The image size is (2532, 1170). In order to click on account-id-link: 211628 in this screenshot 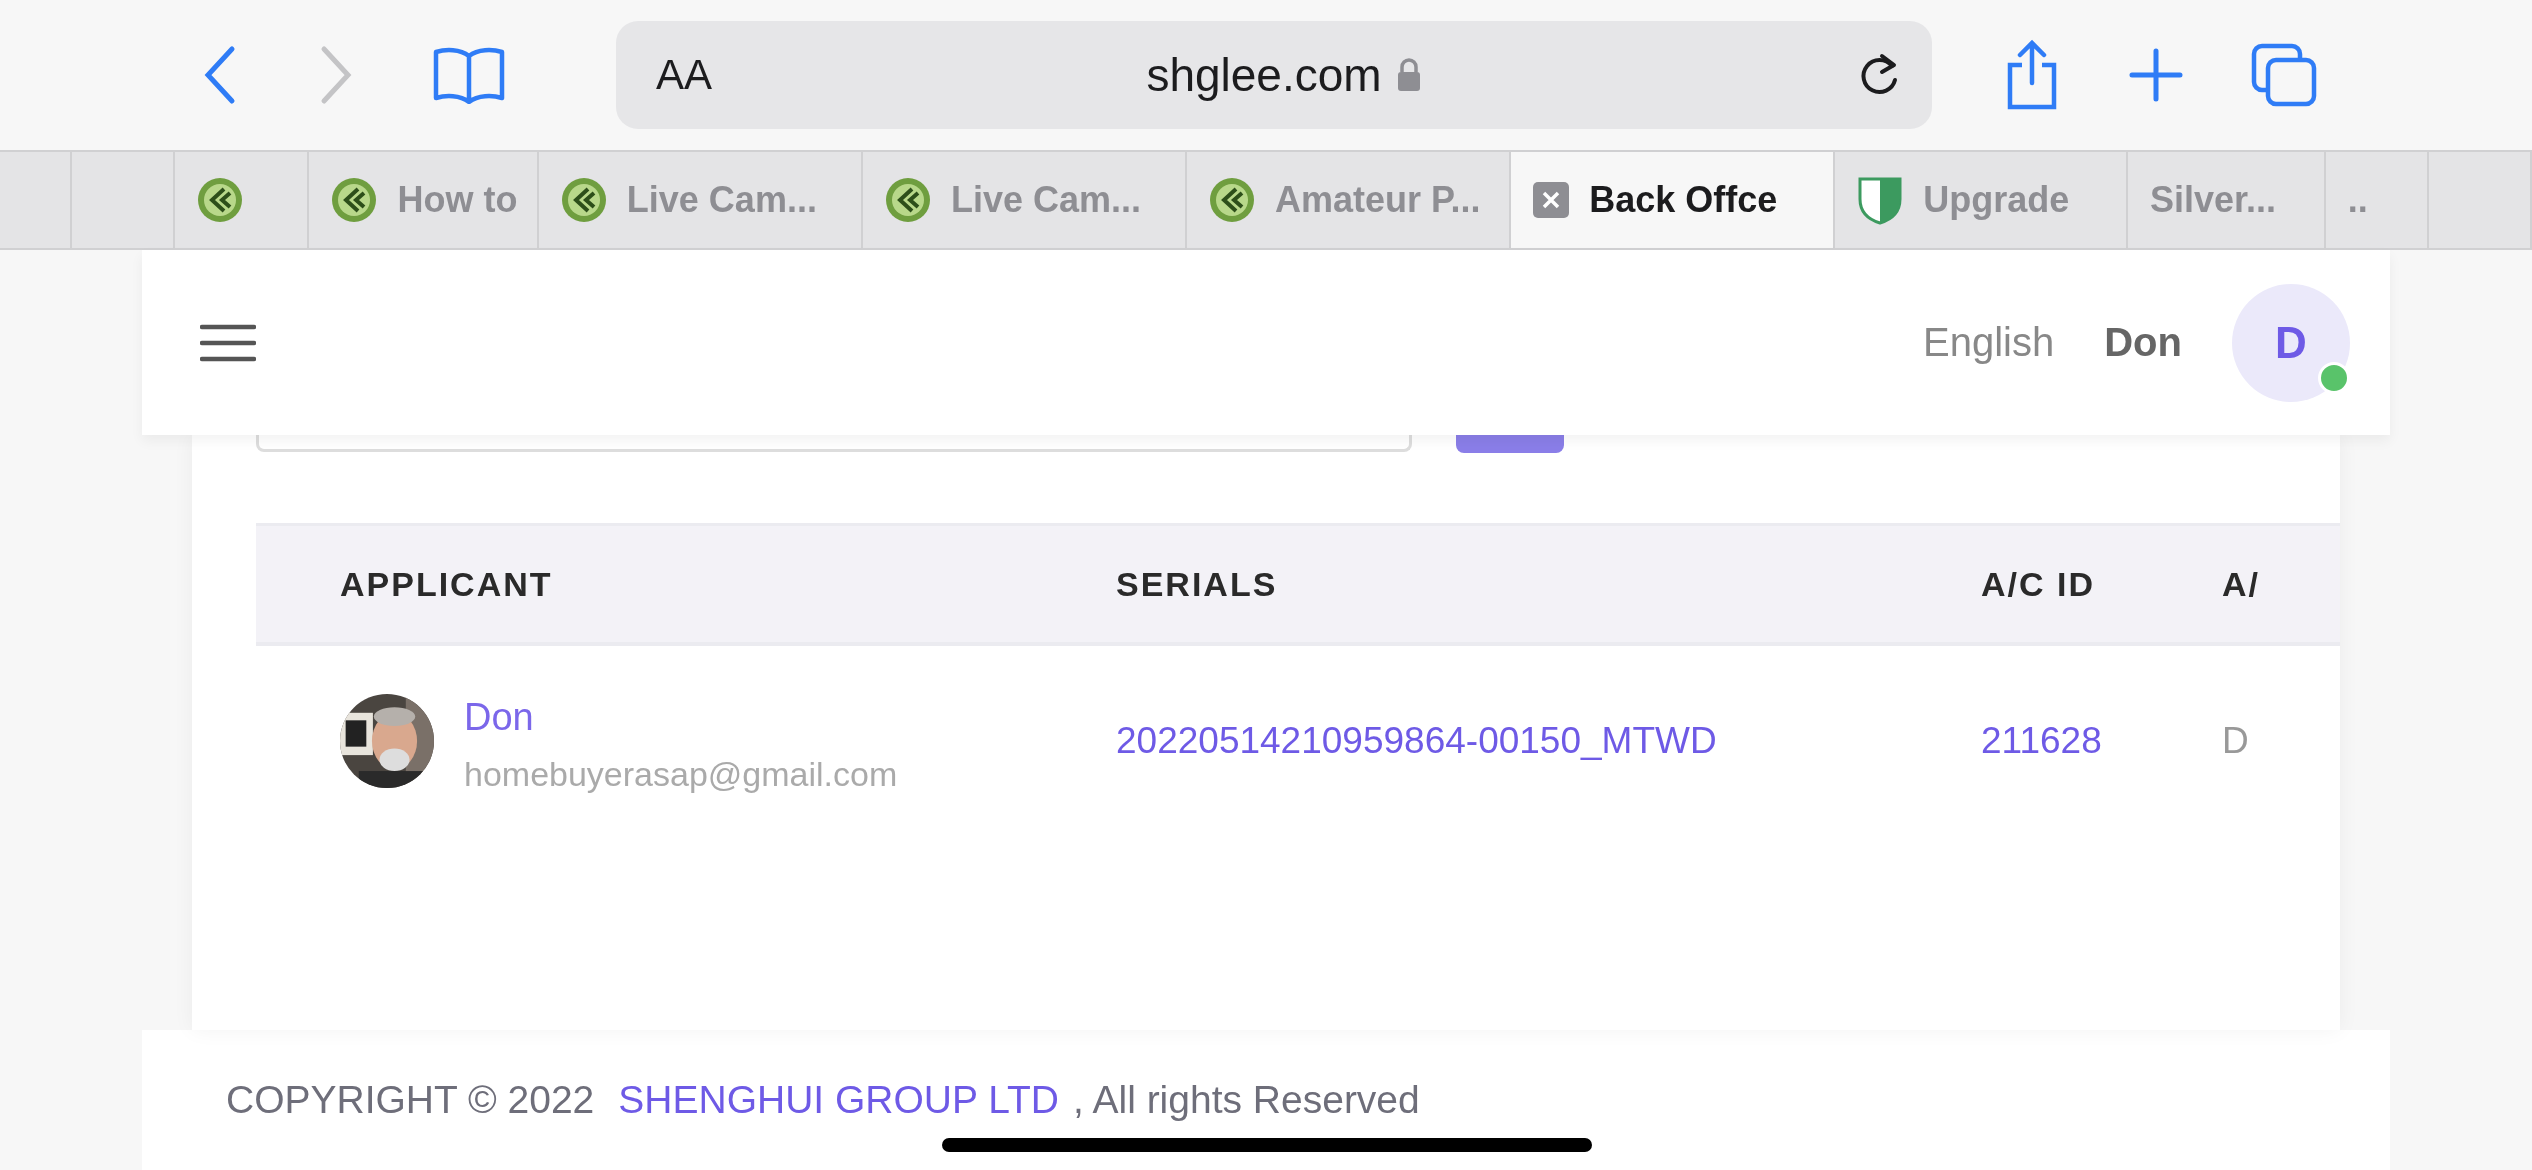, I will do `click(2049, 741)`.